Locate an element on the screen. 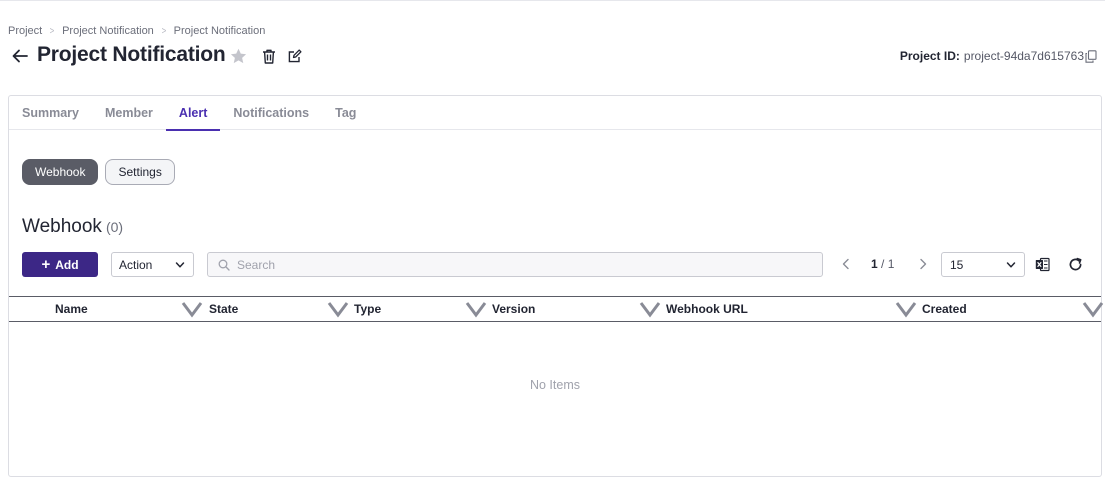  column-header-type: Type is located at coordinates (367, 309).